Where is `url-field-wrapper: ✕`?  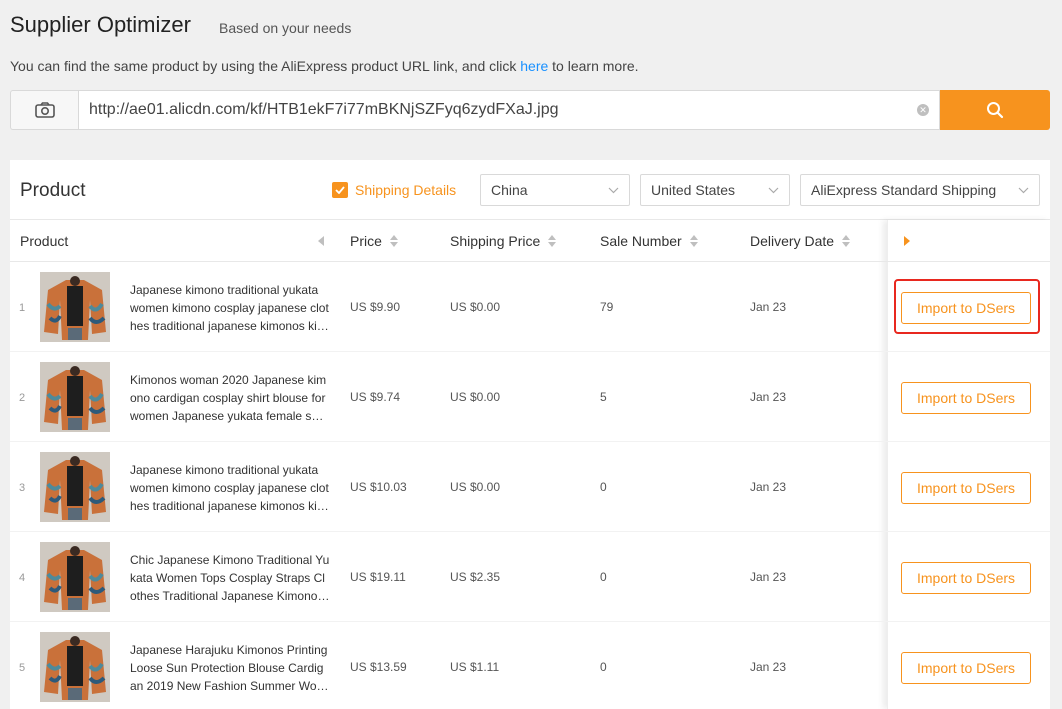
url-field-wrapper: ✕ is located at coordinates (509, 110).